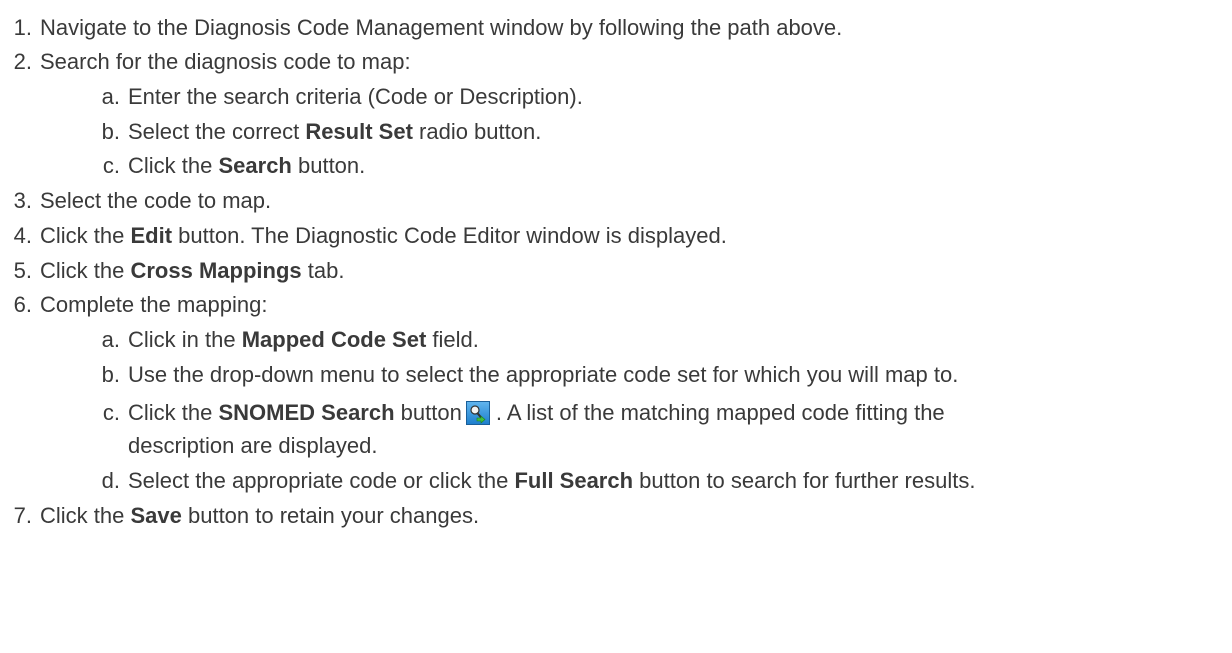 The width and height of the screenshot is (1232, 653). What do you see at coordinates (477, 413) in the screenshot?
I see `snomed-search-icon` at bounding box center [477, 413].